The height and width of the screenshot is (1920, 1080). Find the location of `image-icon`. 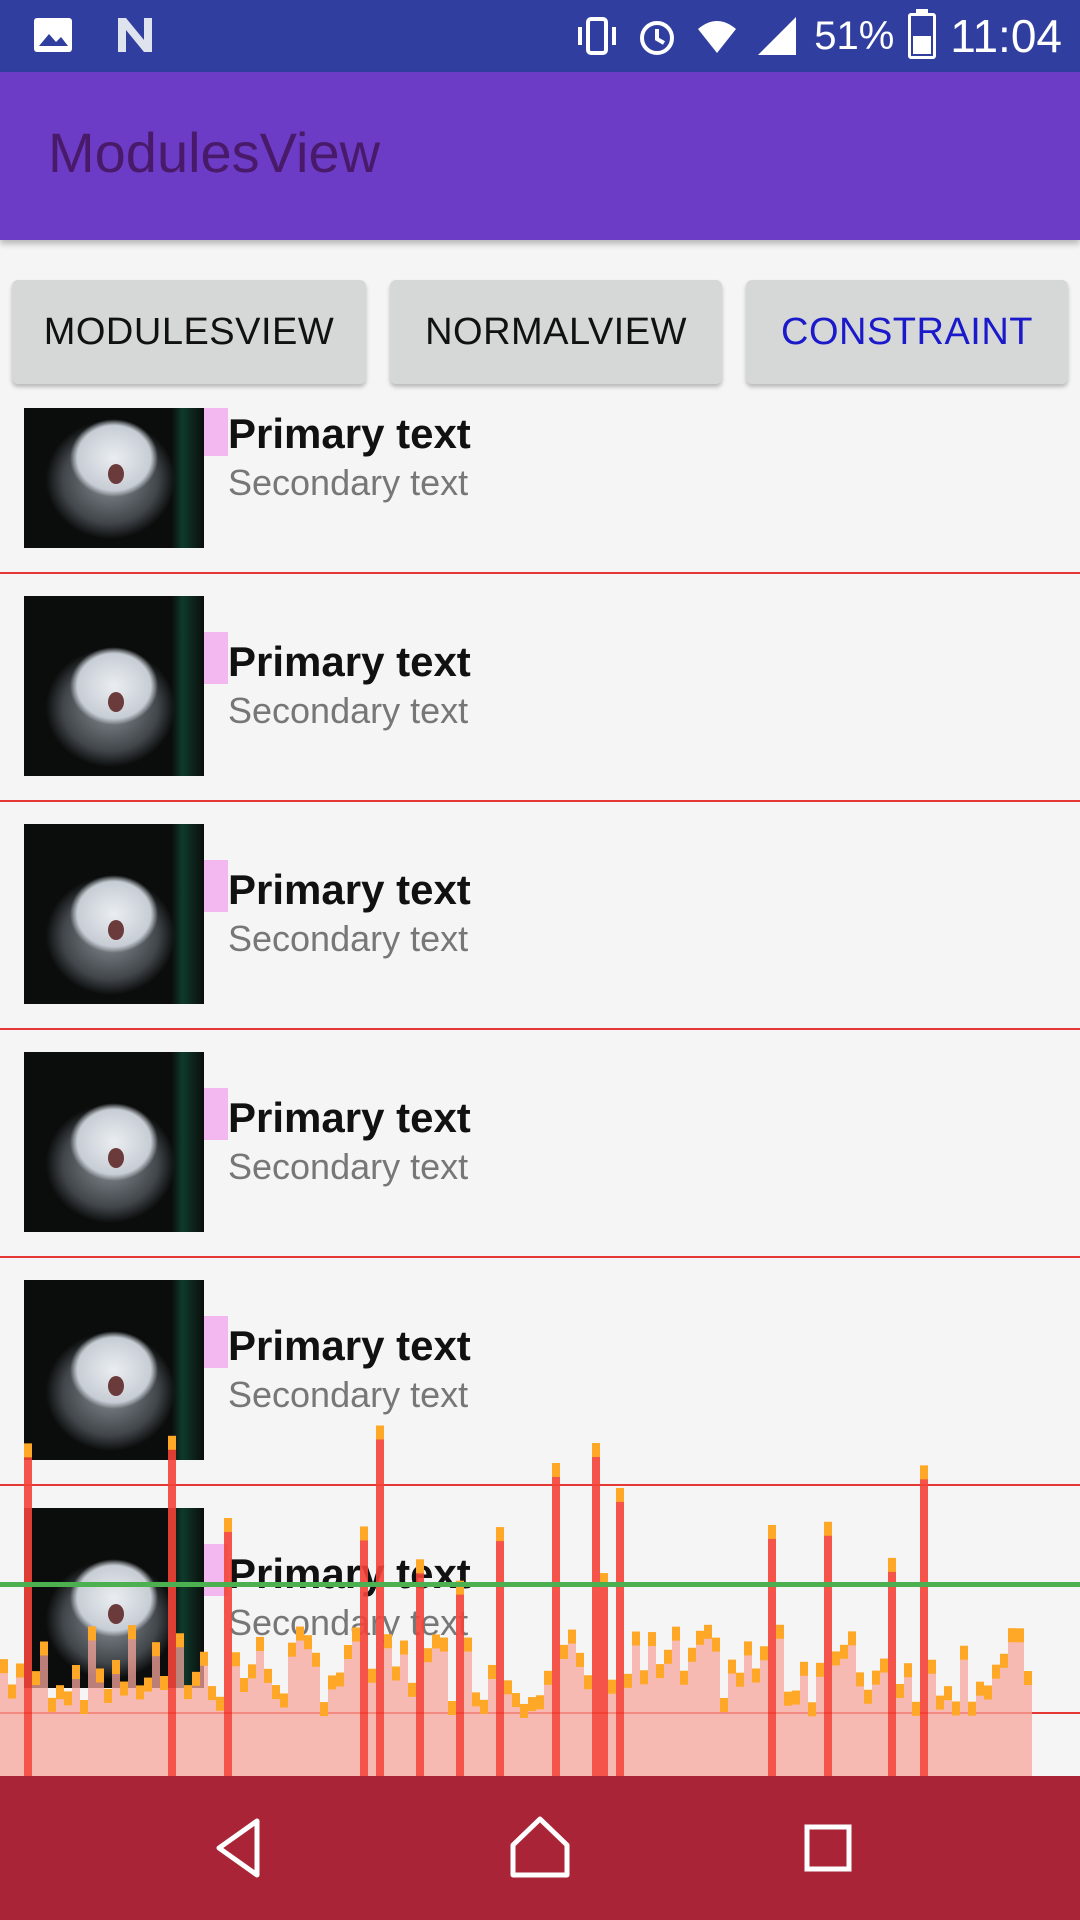

image-icon is located at coordinates (53, 35).